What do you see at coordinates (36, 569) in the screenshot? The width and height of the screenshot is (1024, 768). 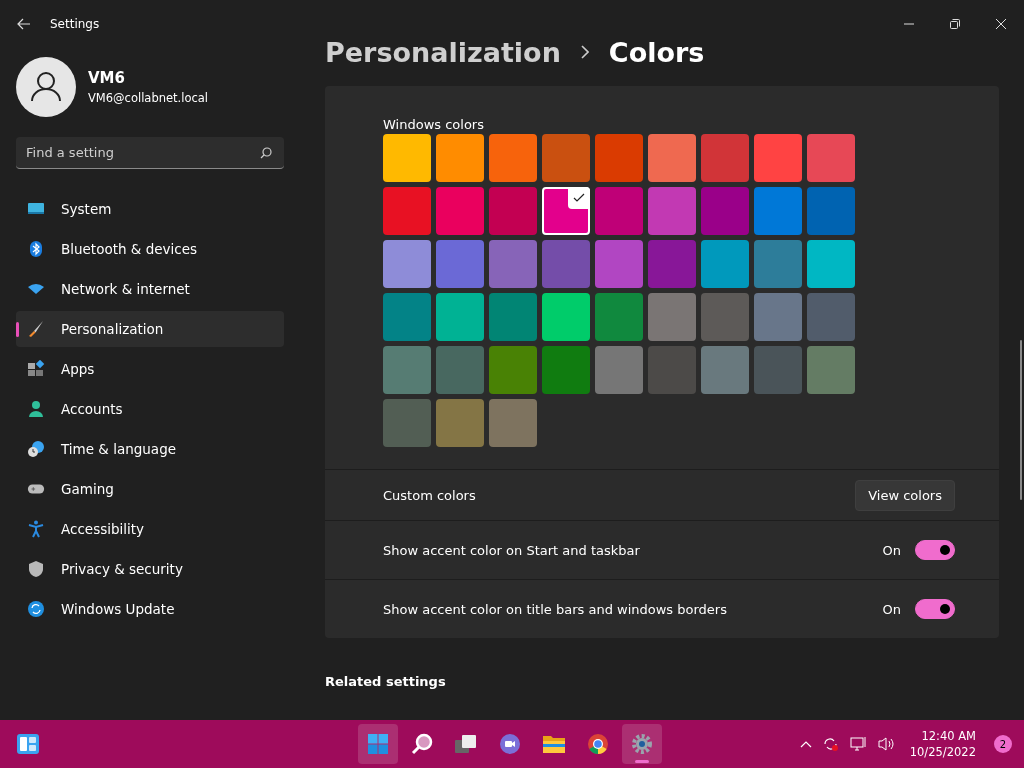 I see `shield-icon` at bounding box center [36, 569].